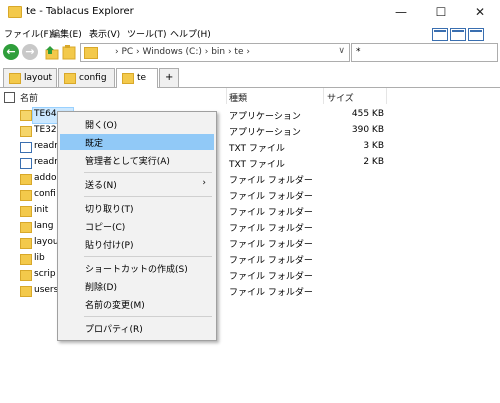  Describe the element at coordinates (45, 194) in the screenshot. I see `file-name: confi` at that location.